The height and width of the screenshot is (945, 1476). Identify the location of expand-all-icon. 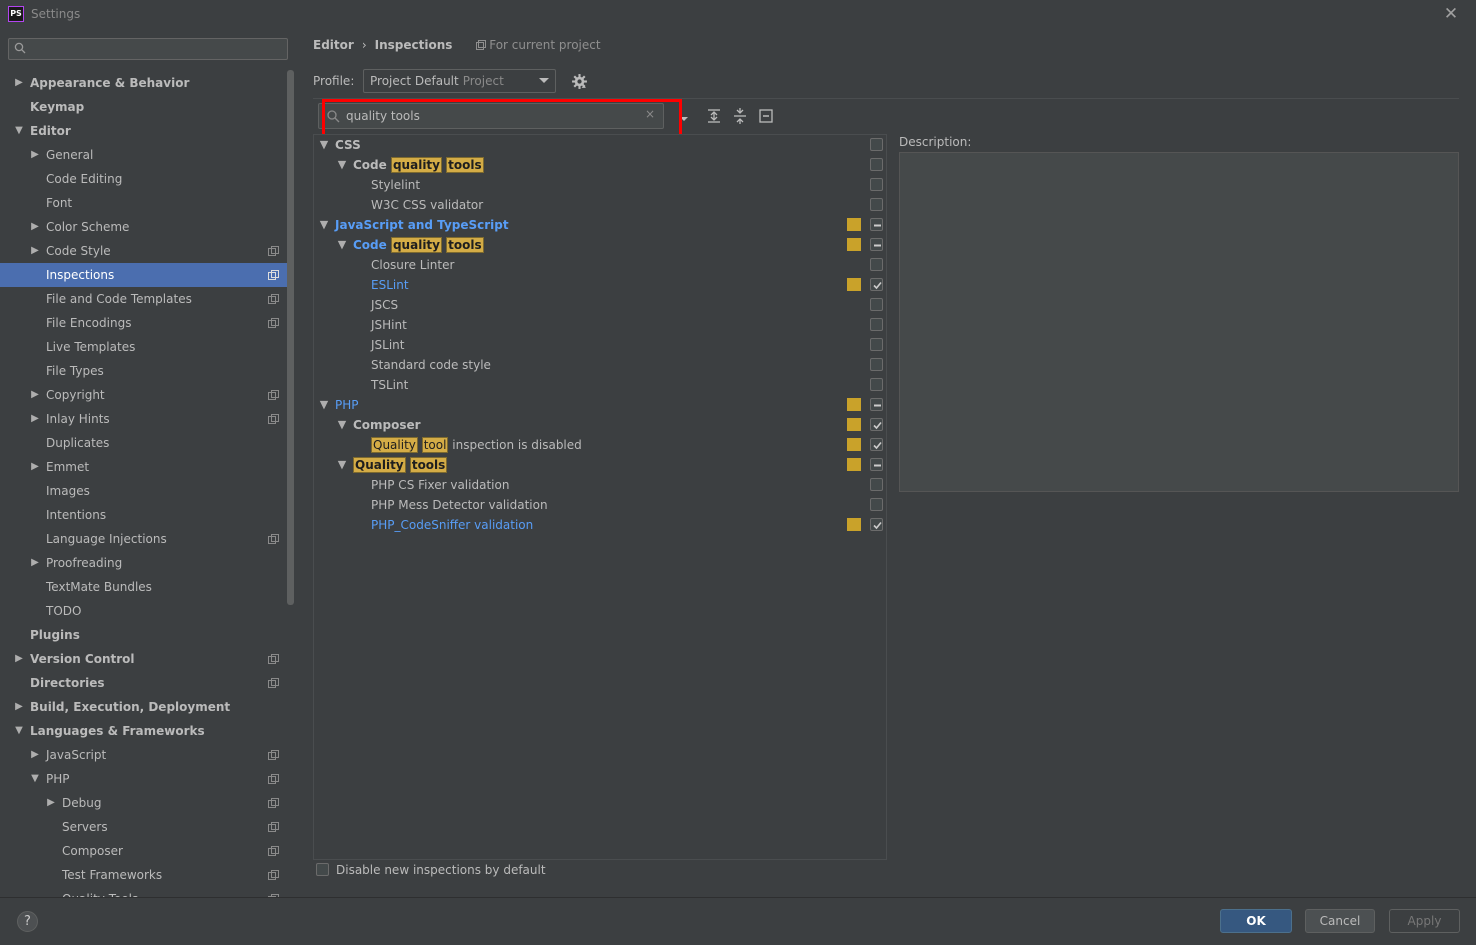
(714, 116).